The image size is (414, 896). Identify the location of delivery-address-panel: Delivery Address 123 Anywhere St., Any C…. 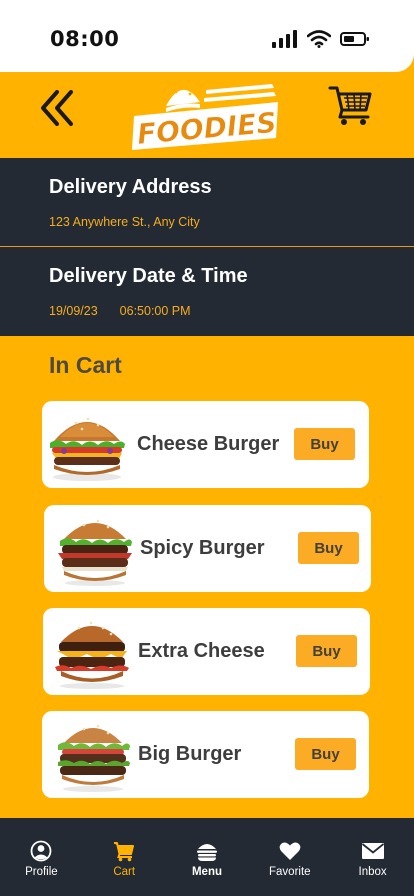
(207, 202).